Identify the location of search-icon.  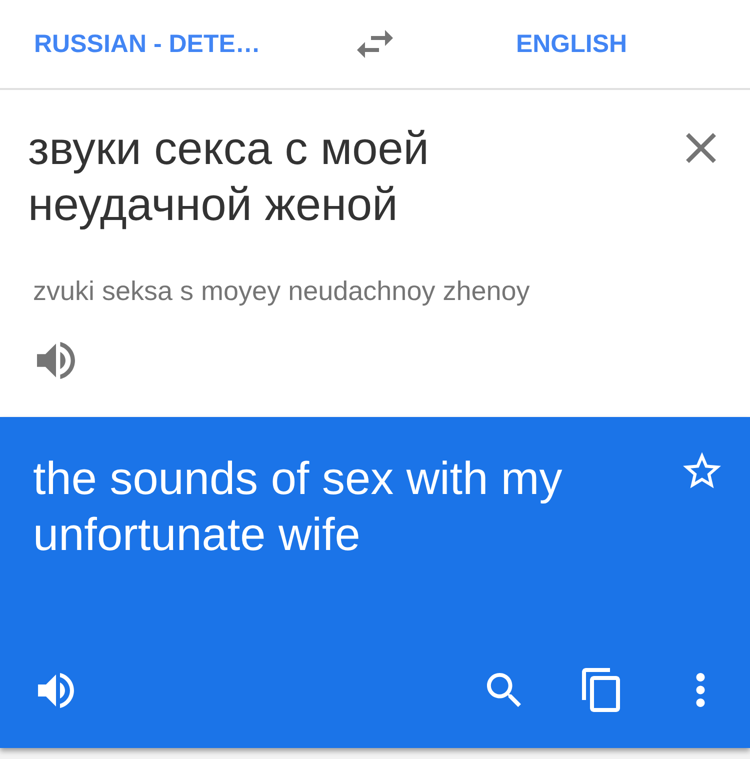
(504, 690).